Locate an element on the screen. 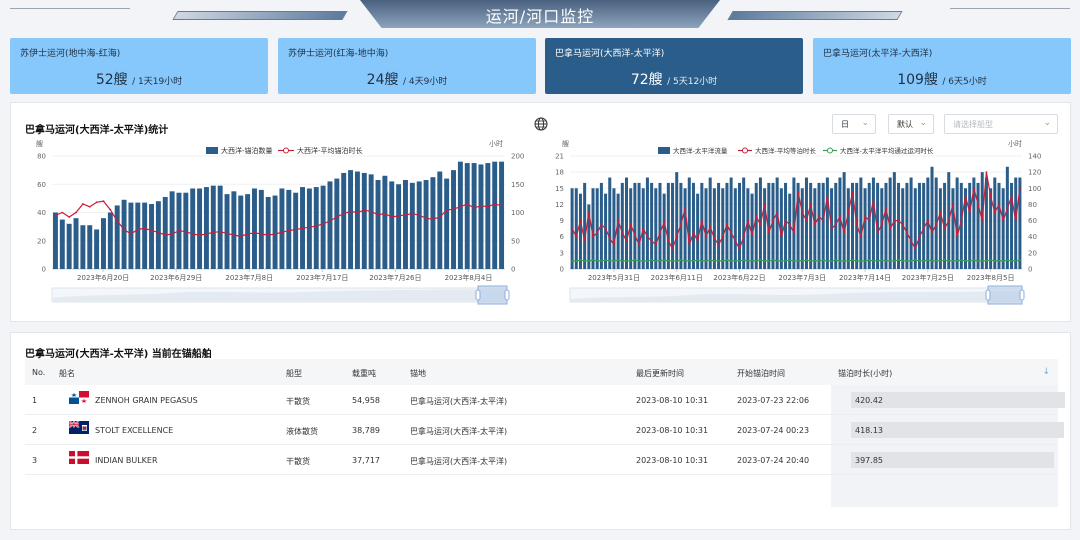 This screenshot has height=540, width=1080. col-header-updated: 最后更新时间 is located at coordinates (660, 373).